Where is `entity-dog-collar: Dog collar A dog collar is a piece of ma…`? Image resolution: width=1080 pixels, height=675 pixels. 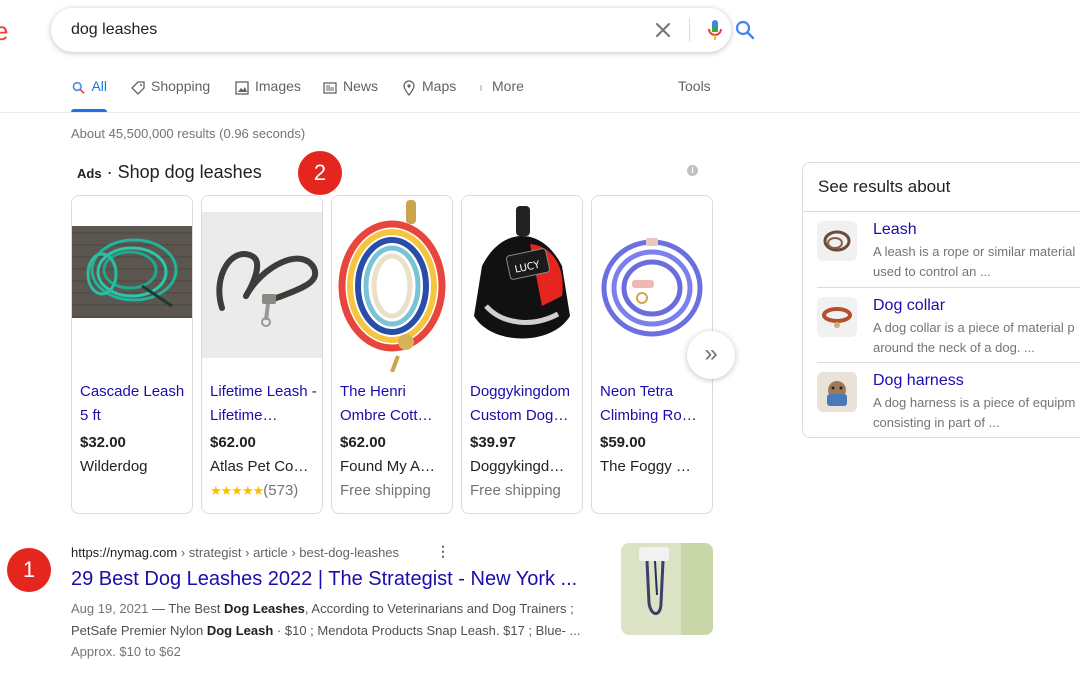 entity-dog-collar: Dog collar A dog collar is a piece of ma… is located at coordinates (941, 326).